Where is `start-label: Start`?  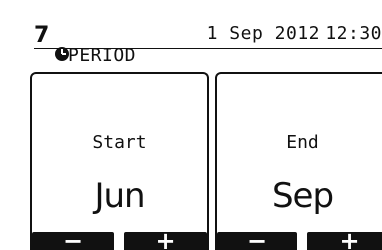
start-label: Start is located at coordinates (119, 142).